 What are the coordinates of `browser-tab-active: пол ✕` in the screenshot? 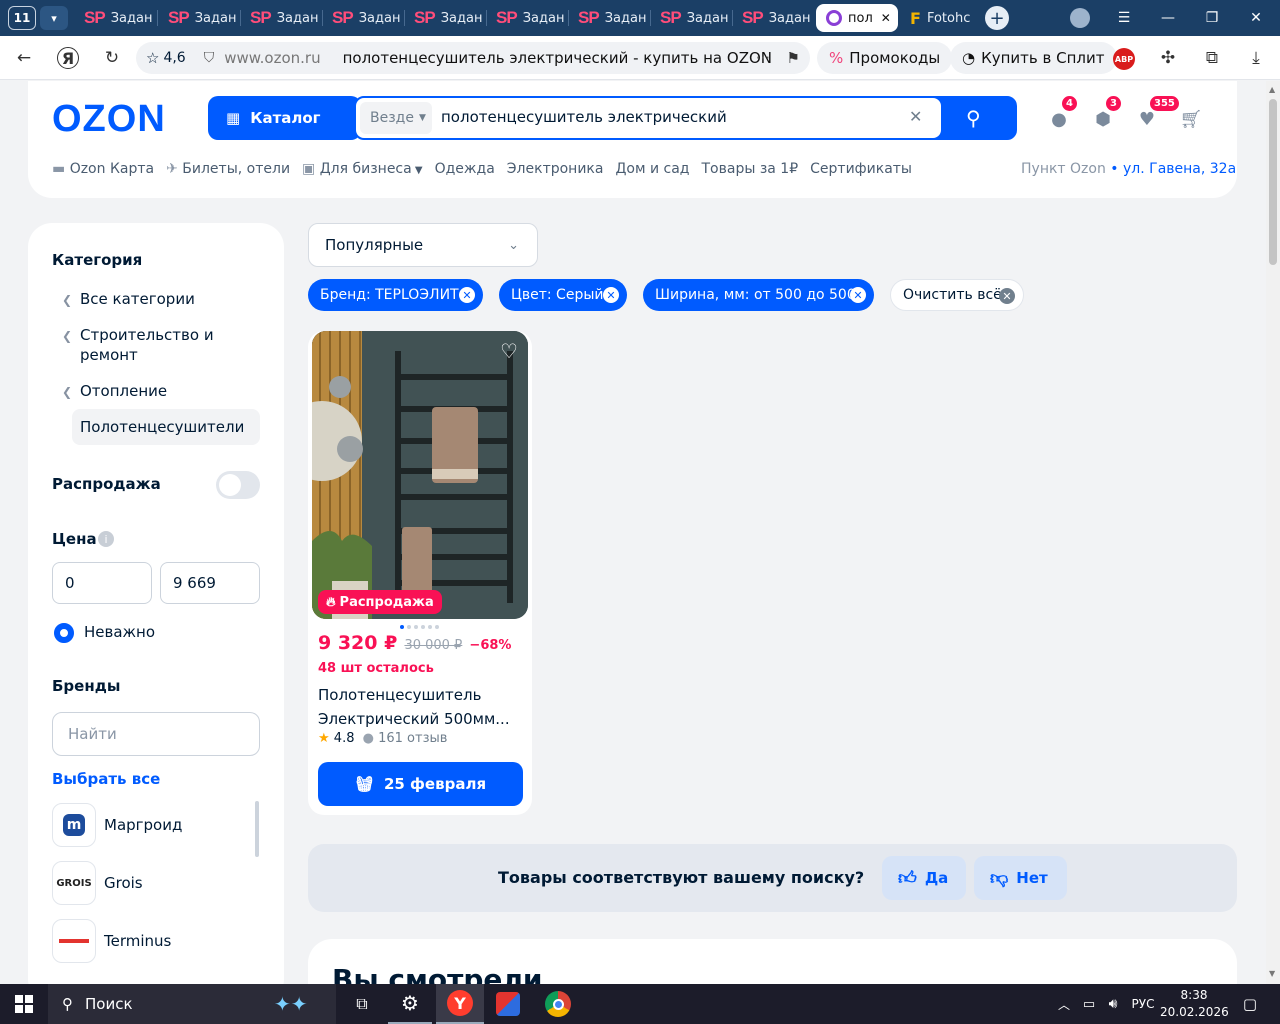 It's located at (857, 18).